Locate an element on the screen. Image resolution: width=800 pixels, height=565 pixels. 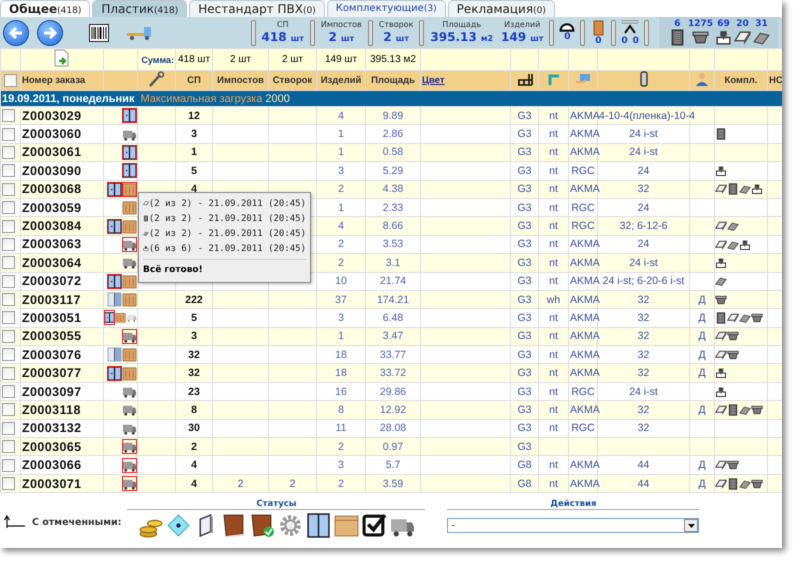
order-number: Z0003084 is located at coordinates (62, 226).